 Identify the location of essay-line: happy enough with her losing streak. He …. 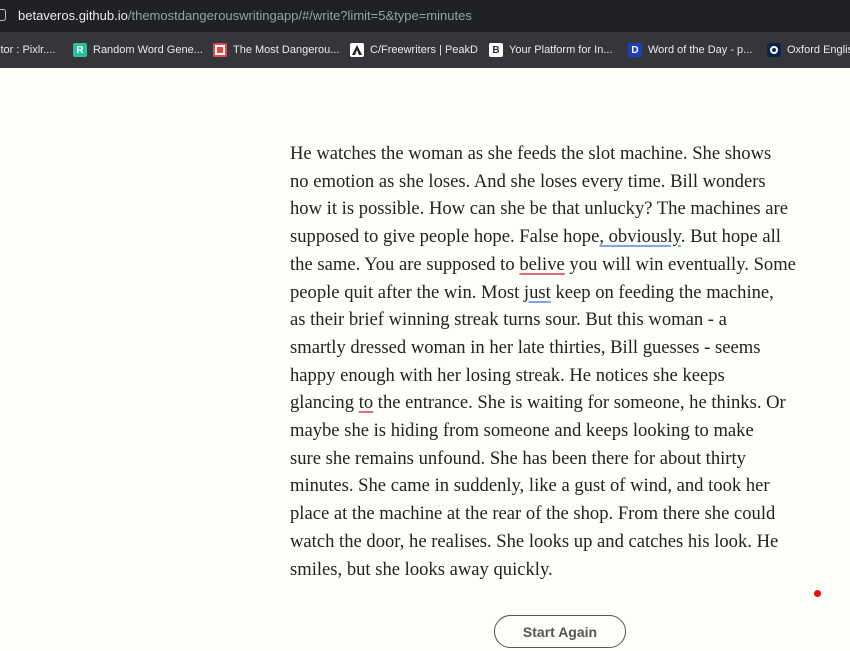
(507, 375).